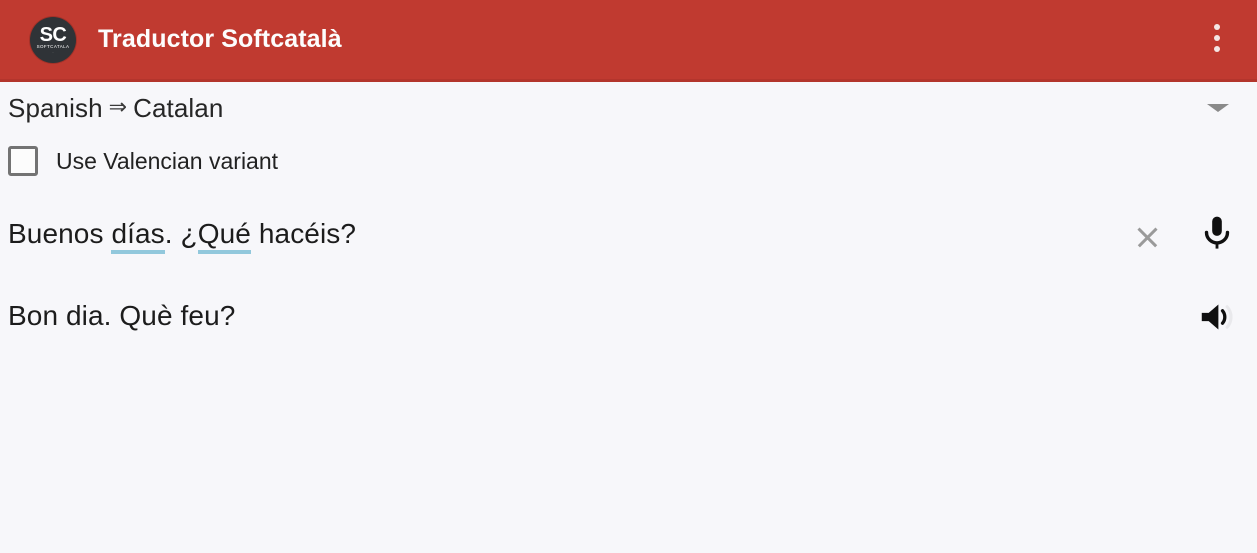 The height and width of the screenshot is (553, 1257). I want to click on language-pair-selector: Spanish ⇒ Catalan, so click(628, 108).